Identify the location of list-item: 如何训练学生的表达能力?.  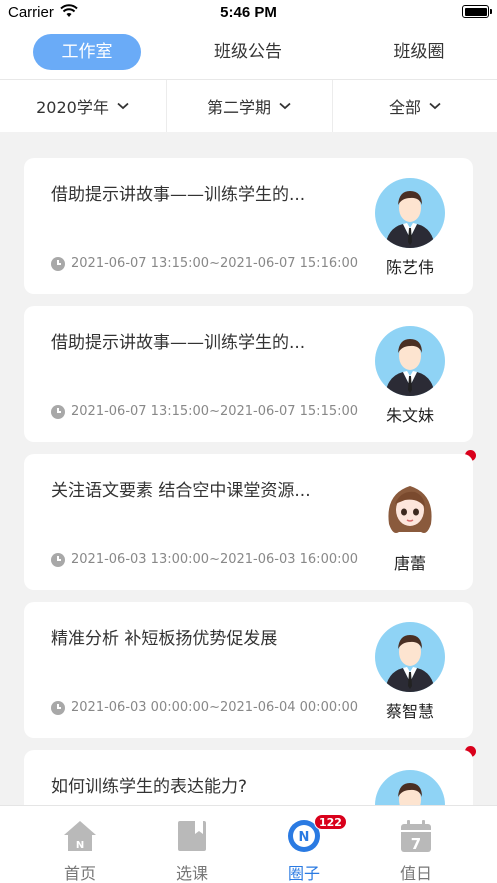
(248, 777).